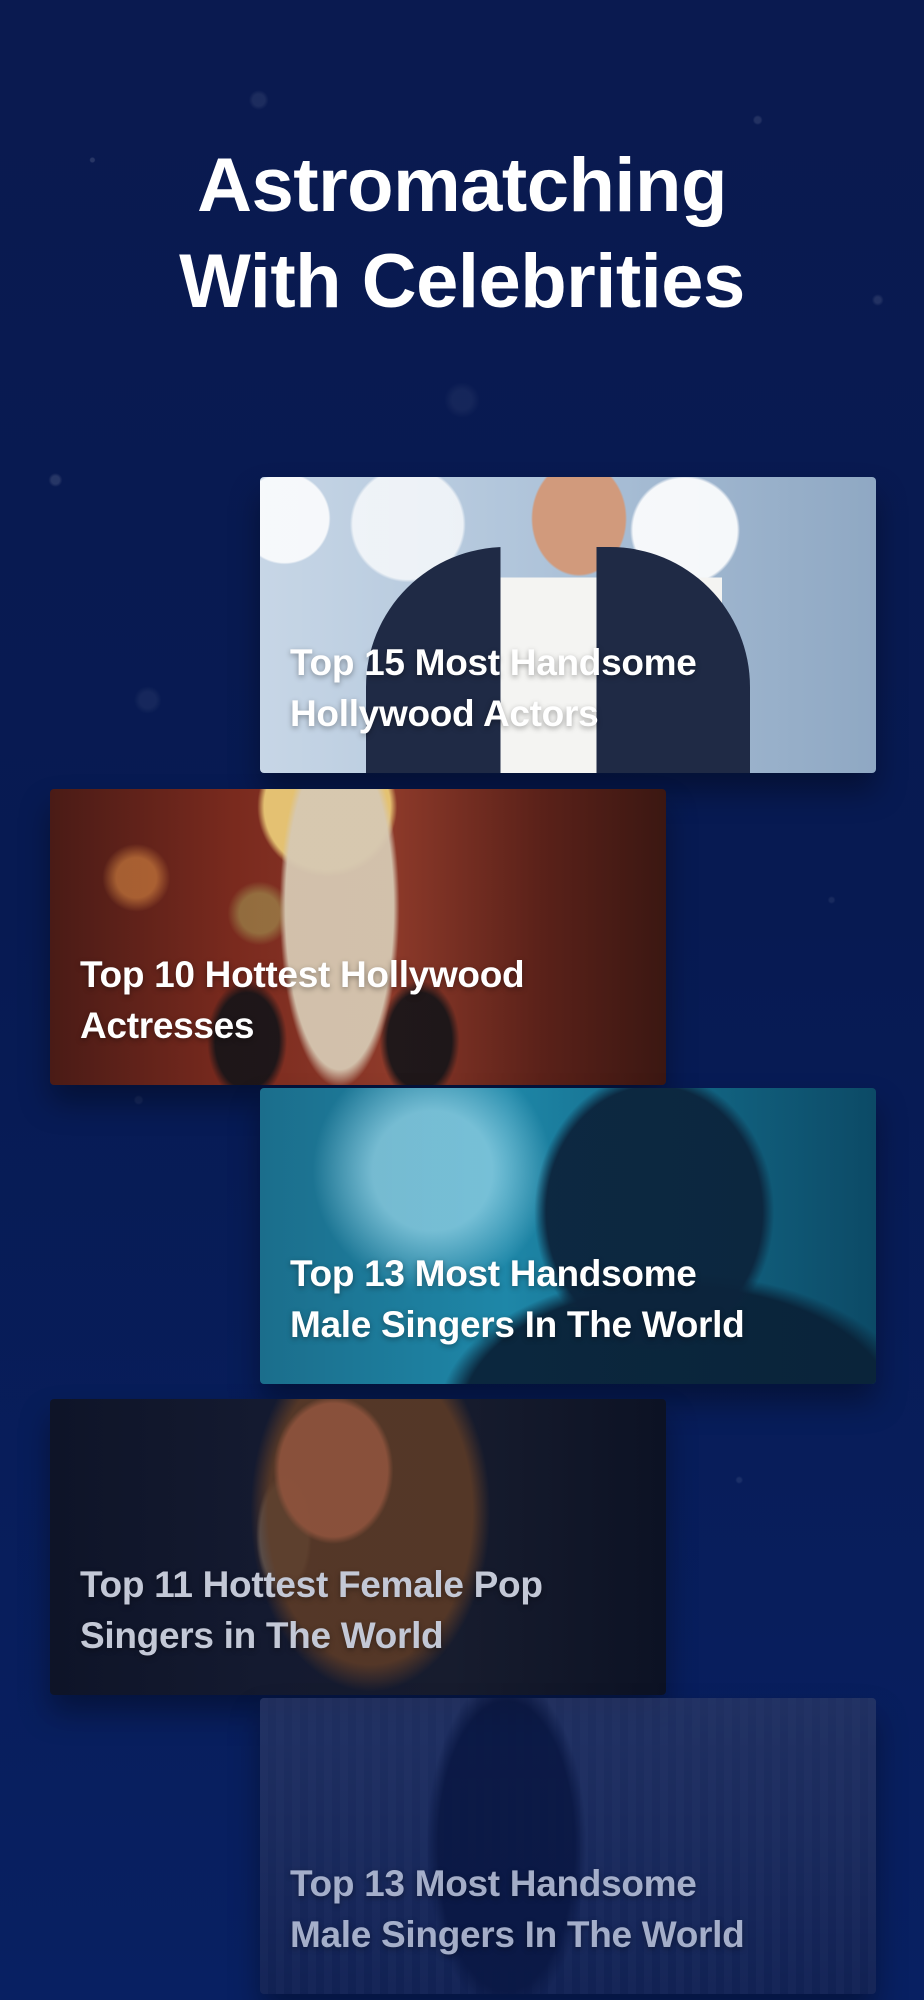  I want to click on card-title-line-1: Top 10 Hottest Hollywood, so click(302, 974).